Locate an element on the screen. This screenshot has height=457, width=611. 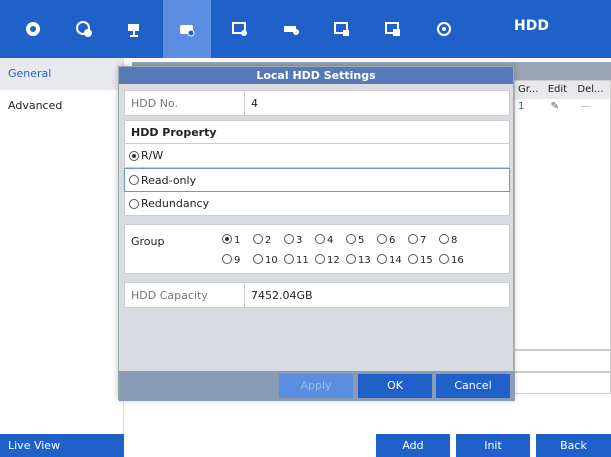
group-option-label: 14 is located at coordinates (395, 260).